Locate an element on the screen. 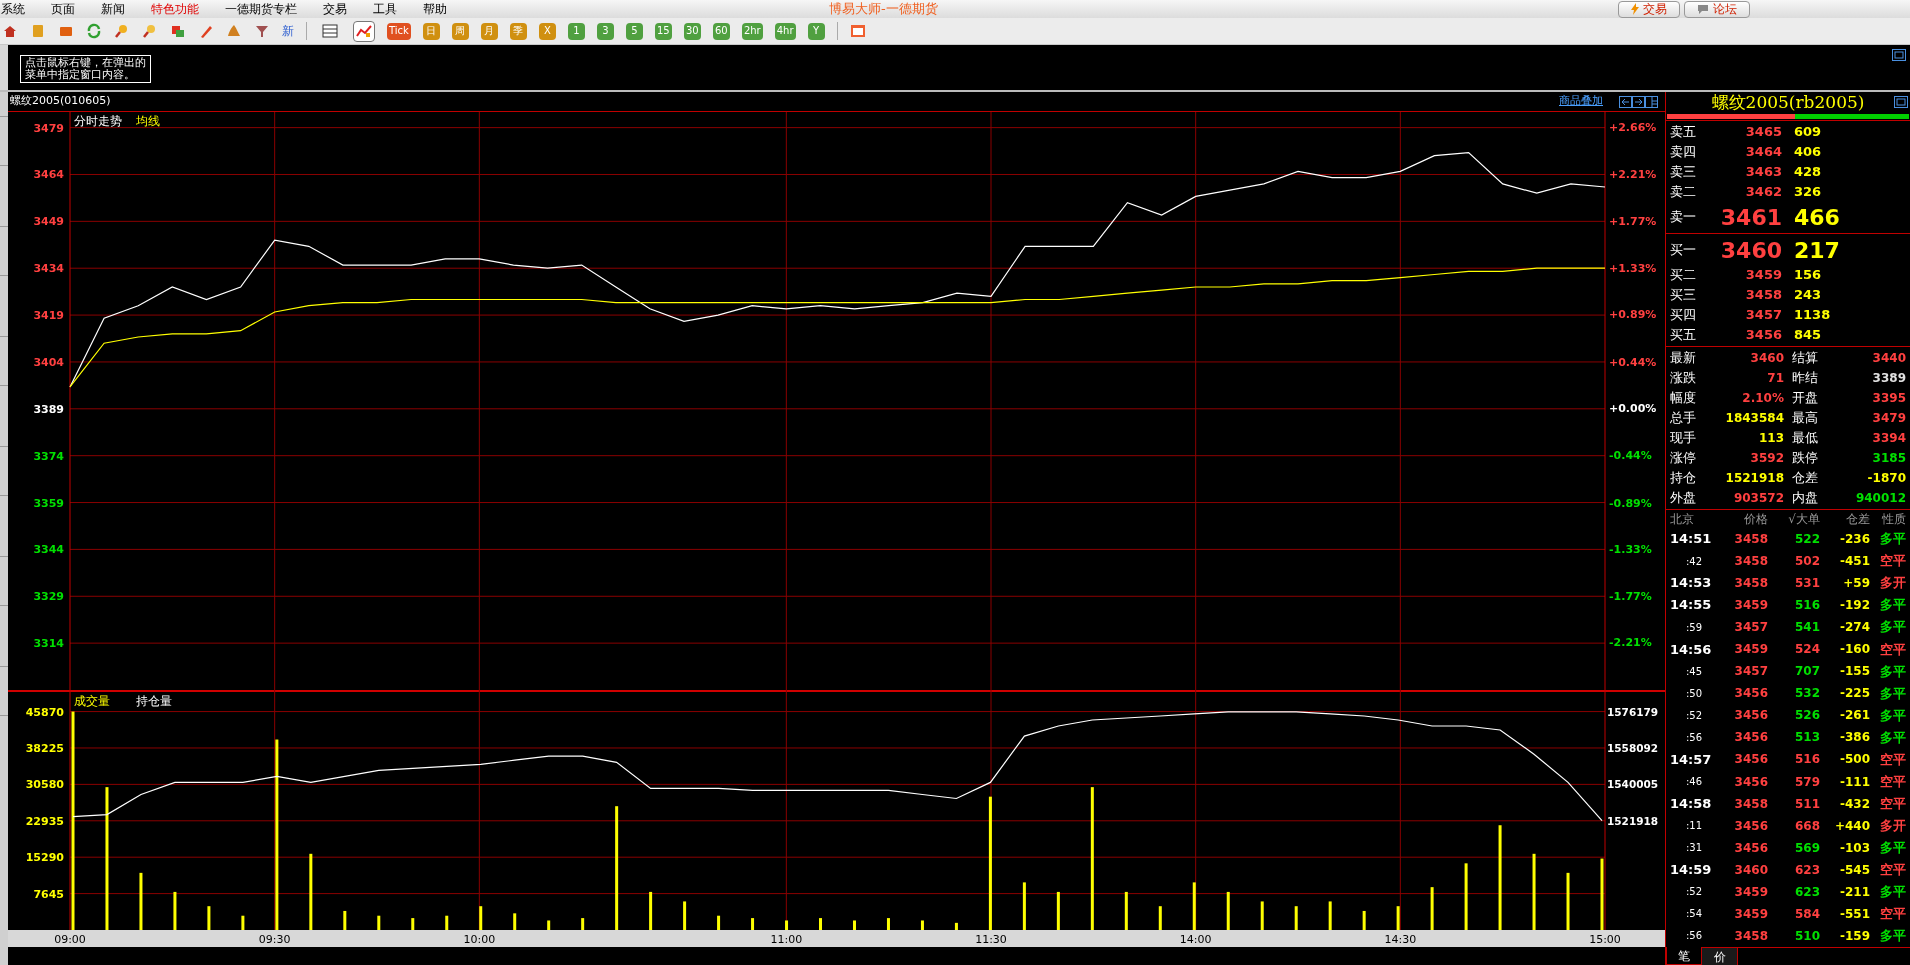 This screenshot has width=1910, height=965. axis-label: 3314 is located at coordinates (48, 644).